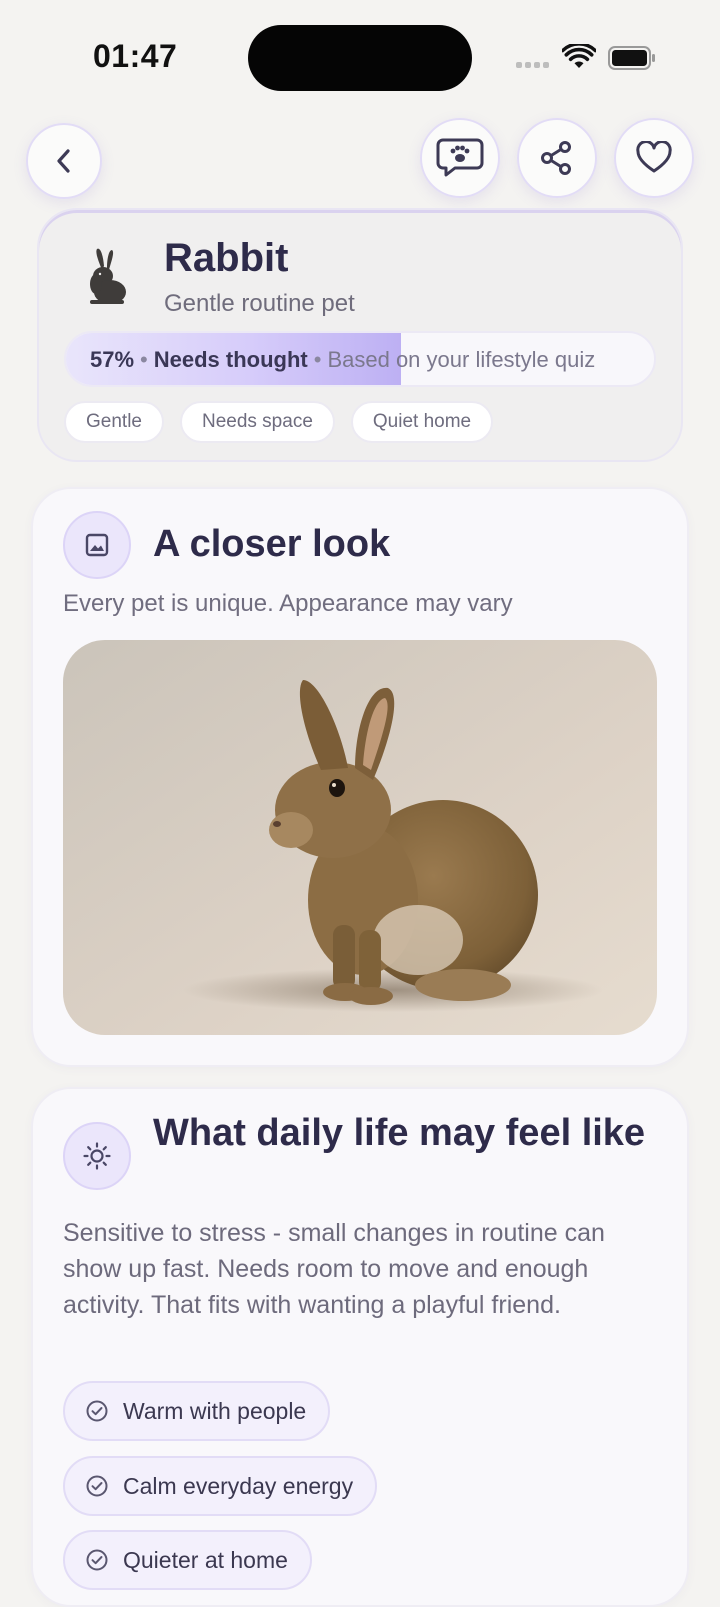  I want to click on tag-chip: Quiet home, so click(422, 422).